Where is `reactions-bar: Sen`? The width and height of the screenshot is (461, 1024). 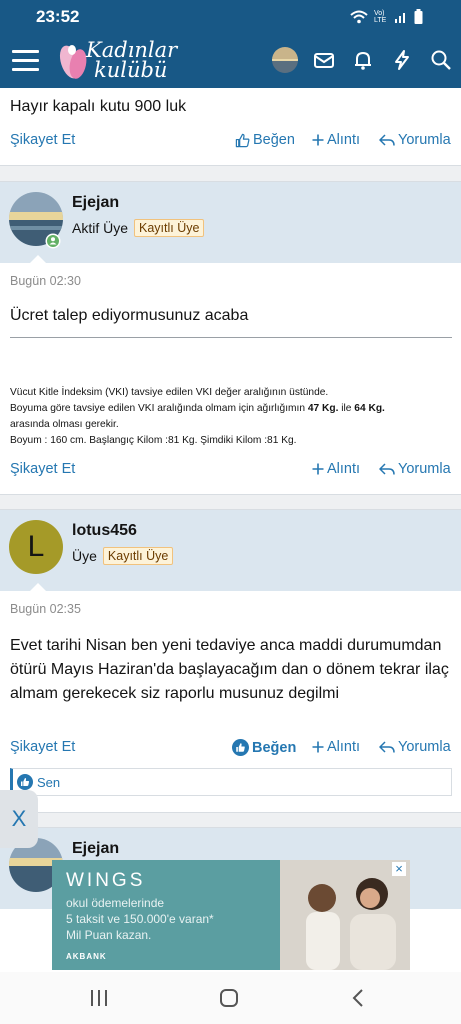
reactions-bar: Sen is located at coordinates (231, 782).